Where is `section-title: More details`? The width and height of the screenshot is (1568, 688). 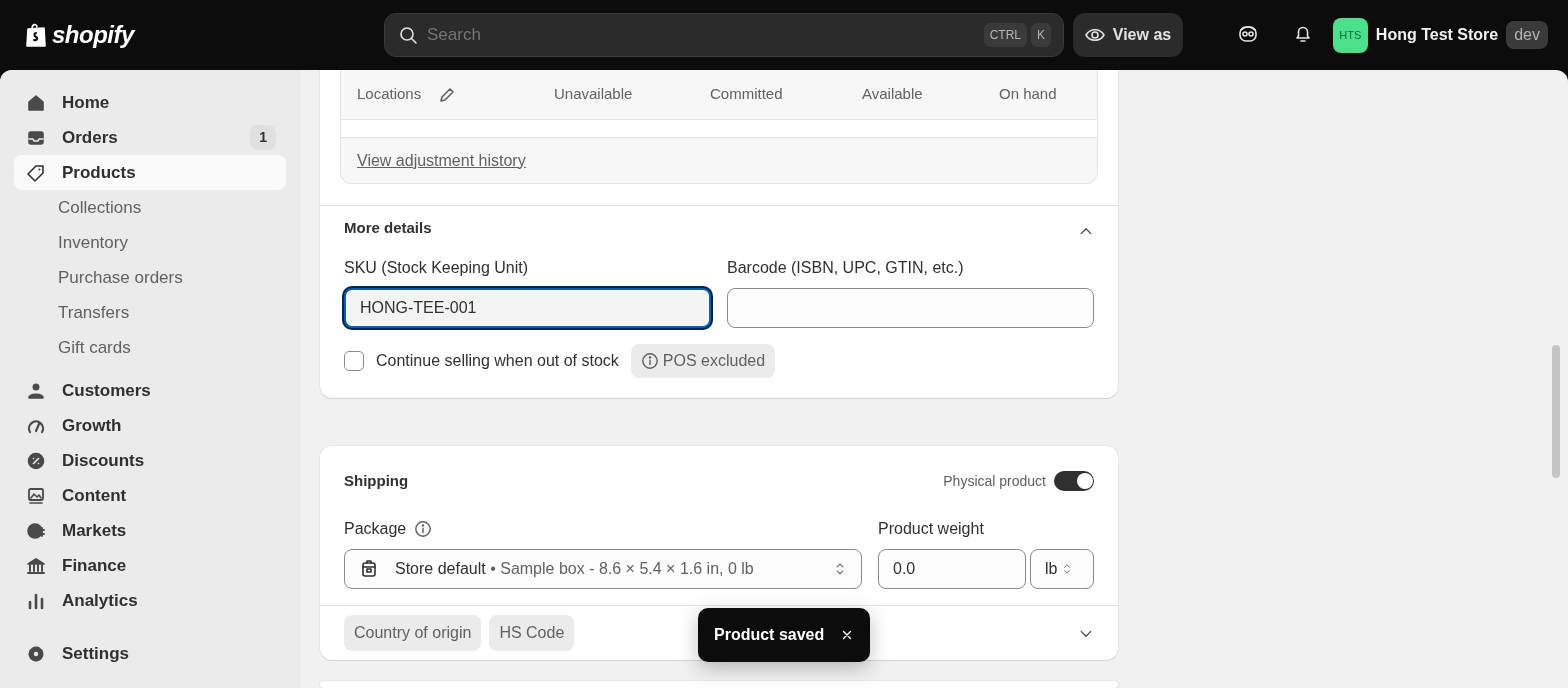
section-title: More details is located at coordinates (388, 227).